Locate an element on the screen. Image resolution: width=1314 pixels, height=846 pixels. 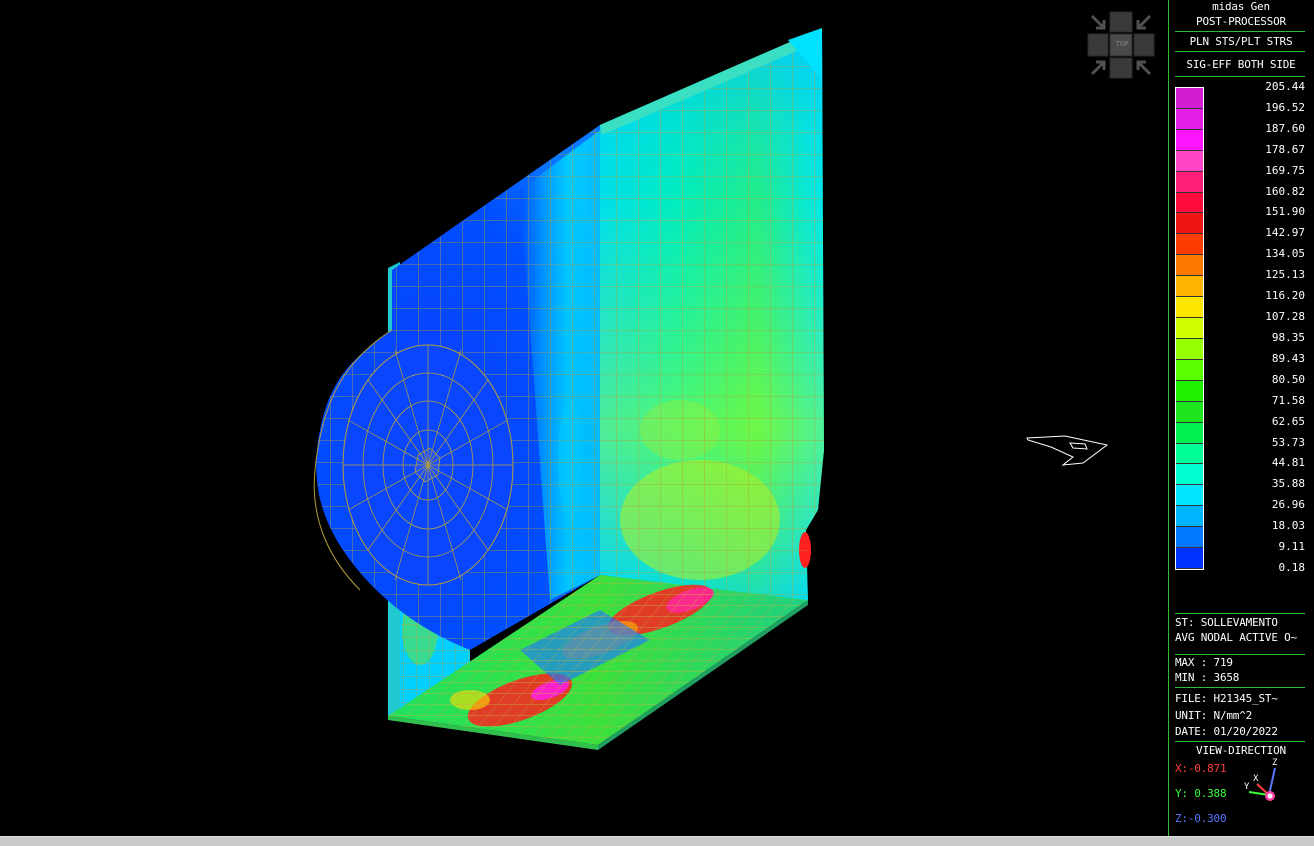
legend-value: 142.97 is located at coordinates (1285, 233).